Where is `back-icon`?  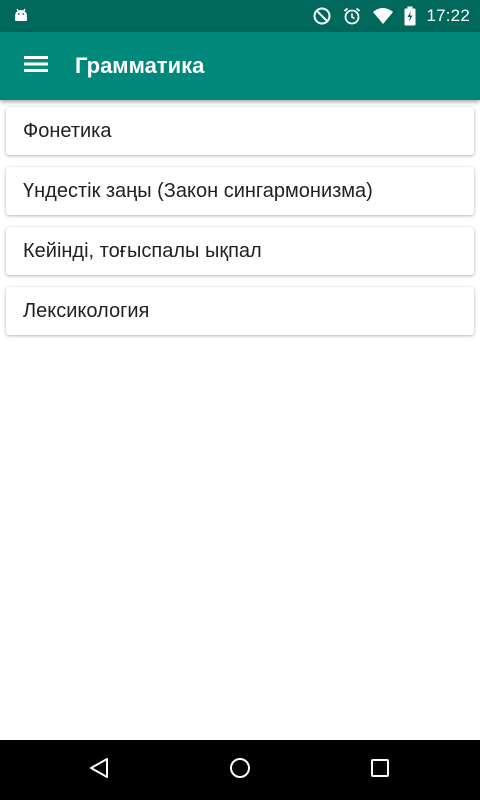 back-icon is located at coordinates (99, 770).